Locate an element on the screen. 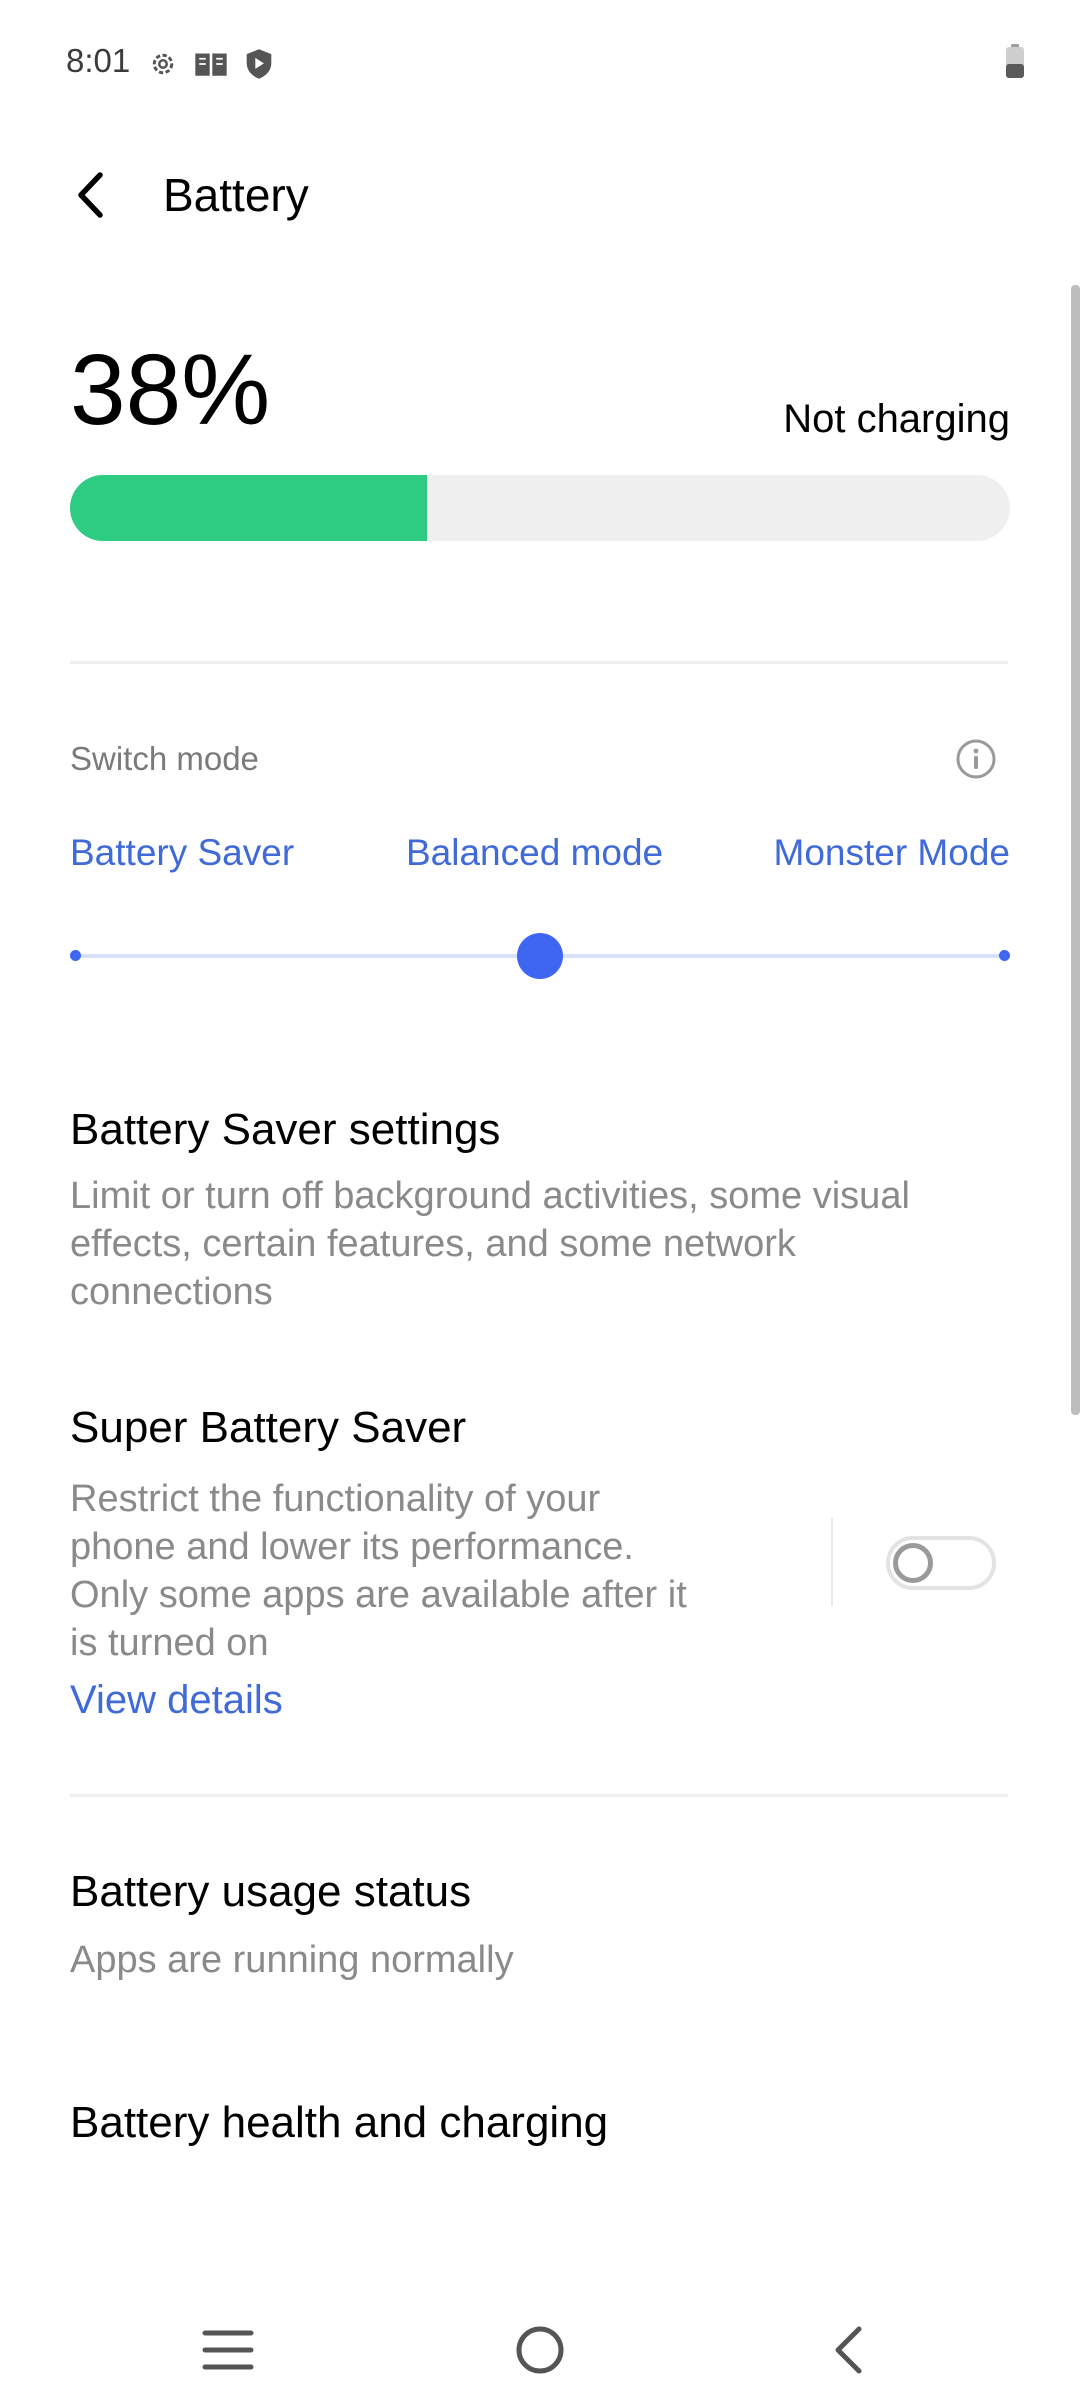  back-button is located at coordinates (90, 195).